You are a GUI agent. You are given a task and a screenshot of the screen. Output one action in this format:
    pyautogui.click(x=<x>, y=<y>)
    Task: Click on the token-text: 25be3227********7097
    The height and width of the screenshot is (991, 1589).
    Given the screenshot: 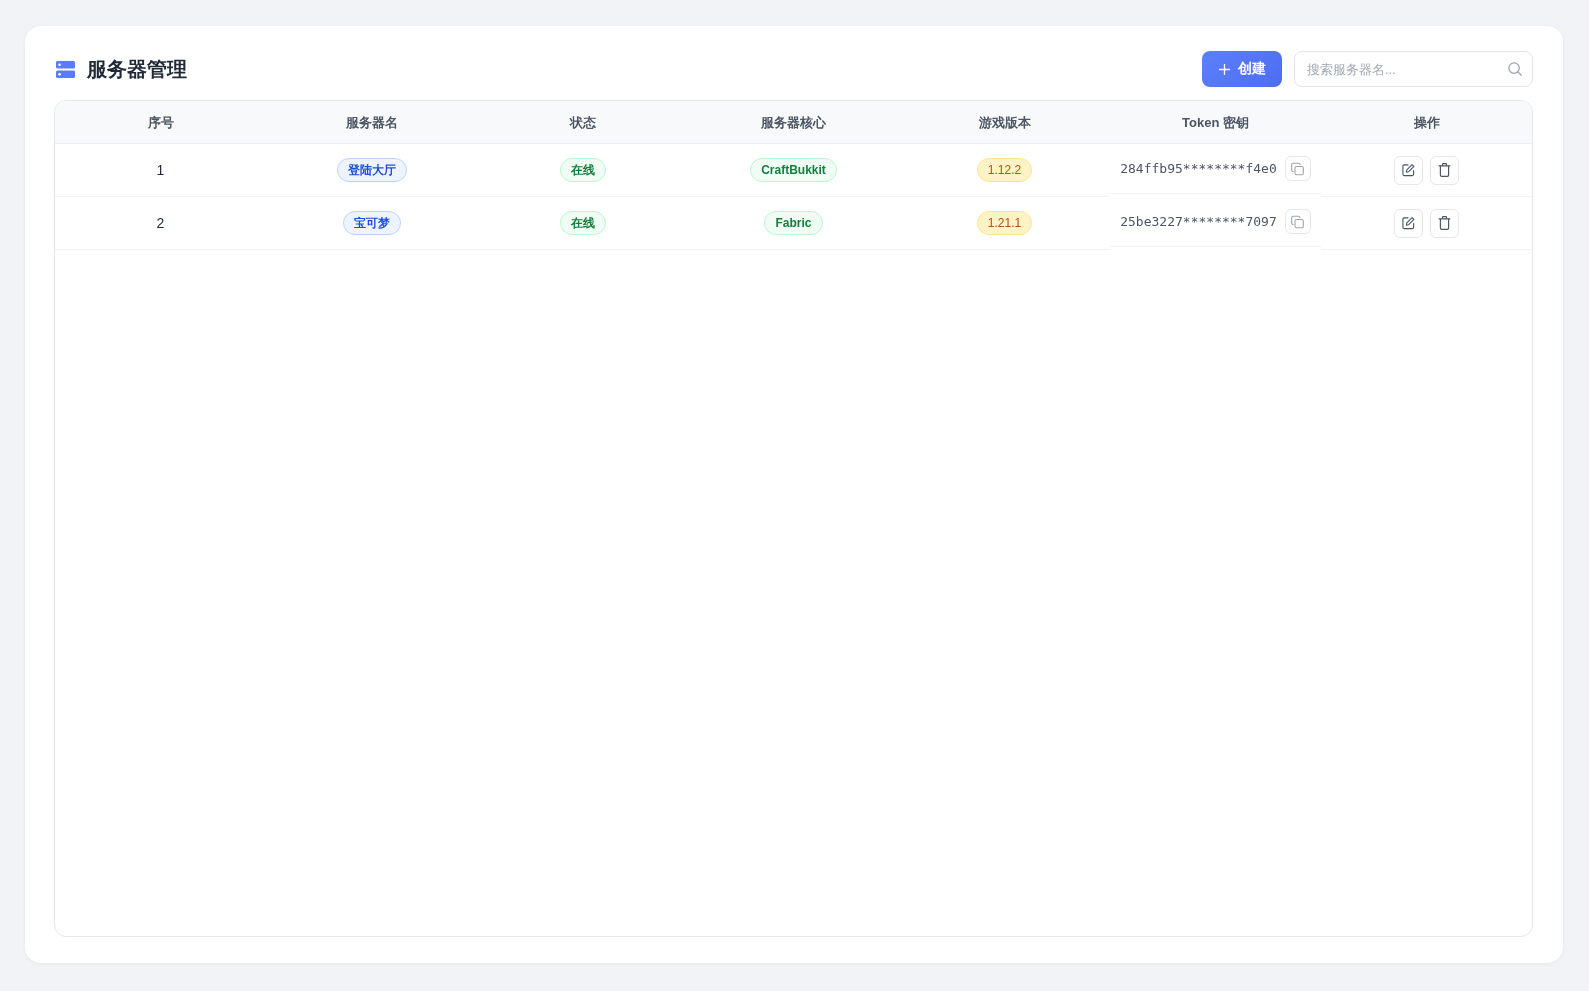 What is the action you would take?
    pyautogui.click(x=1198, y=221)
    